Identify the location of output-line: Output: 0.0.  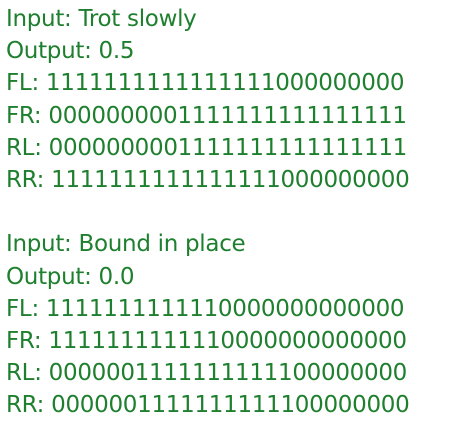
(70, 276).